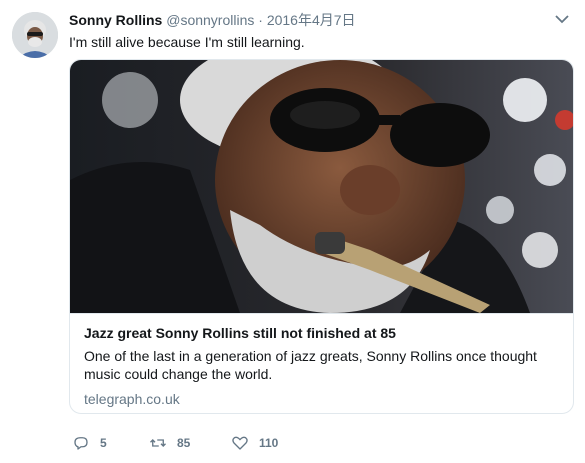  Describe the element at coordinates (169, 443) in the screenshot. I see `retweet-button: 85` at that location.